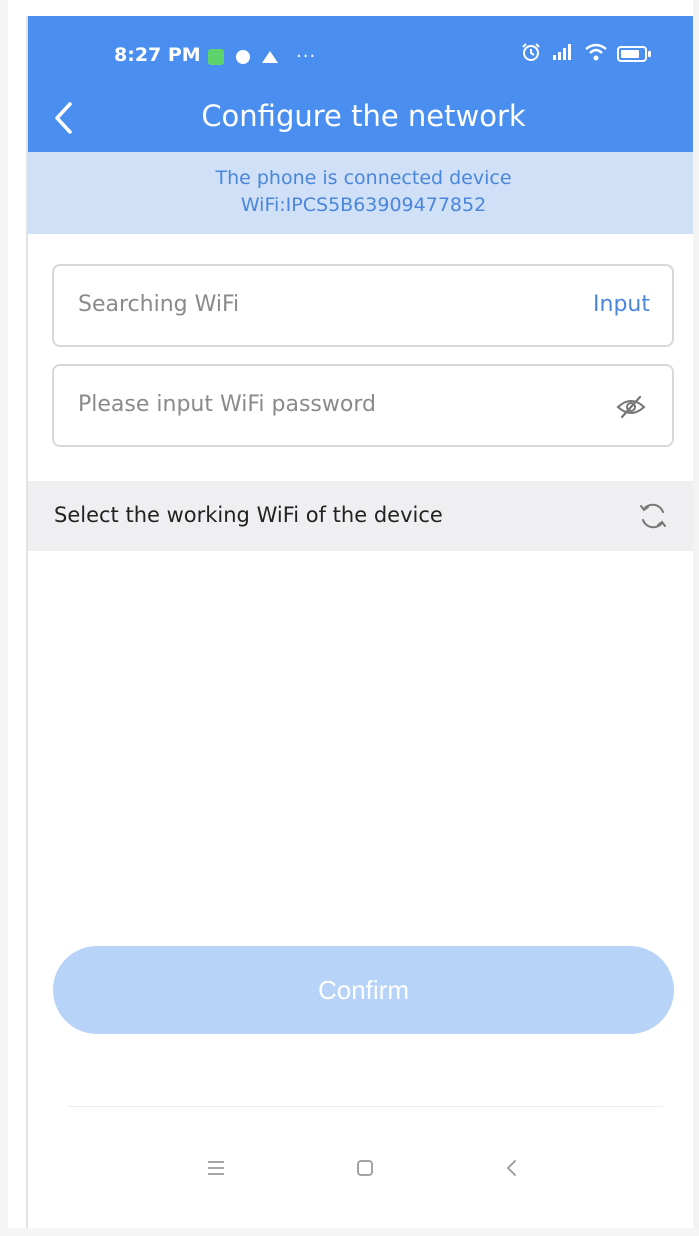 This screenshot has height=1236, width=699. I want to click on wifi-signal-icon, so click(596, 54).